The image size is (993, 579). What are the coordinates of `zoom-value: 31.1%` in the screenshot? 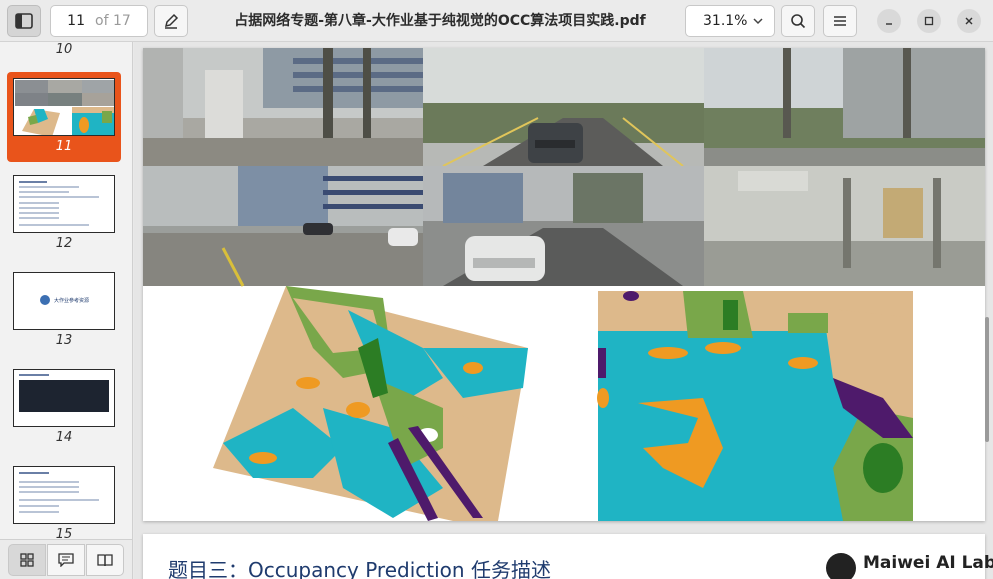 It's located at (725, 21).